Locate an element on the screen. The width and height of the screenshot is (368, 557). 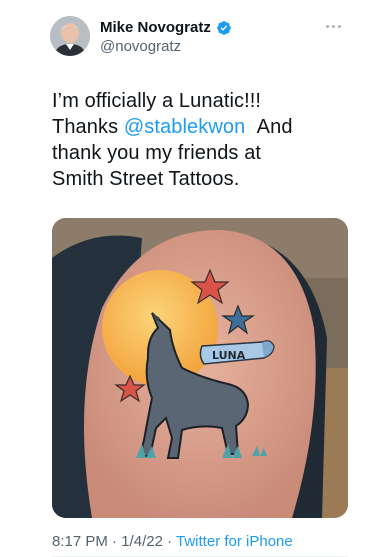
avatar-image is located at coordinates (70, 36).